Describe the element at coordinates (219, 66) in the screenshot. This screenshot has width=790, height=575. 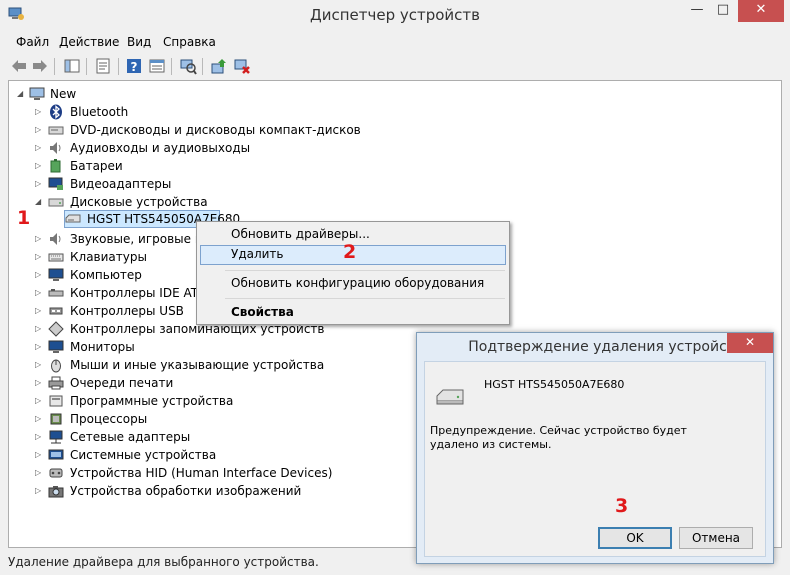
I see `update-driver-icon` at that location.